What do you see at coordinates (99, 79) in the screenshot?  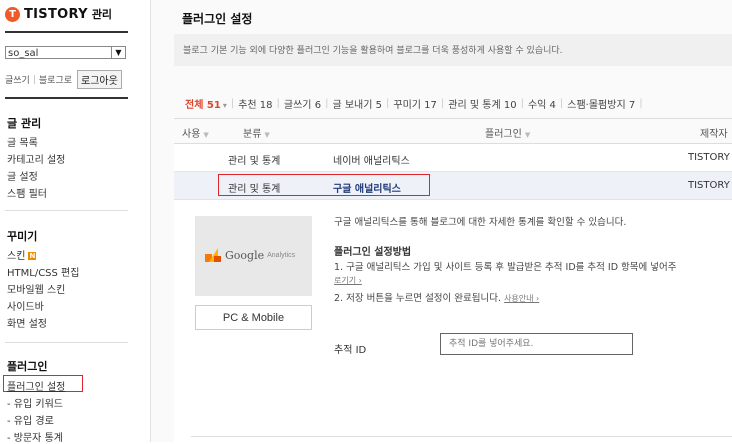 I see `logout-button: 로그아웃` at bounding box center [99, 79].